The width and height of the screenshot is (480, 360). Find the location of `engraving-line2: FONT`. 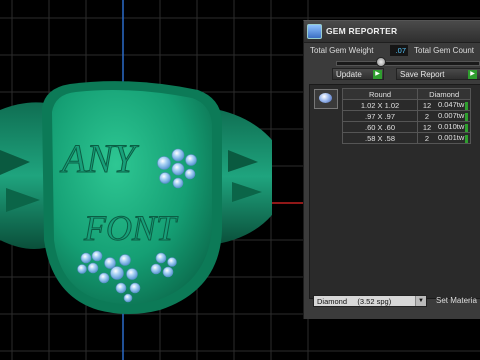

engraving-line2: FONT is located at coordinates (131, 228).